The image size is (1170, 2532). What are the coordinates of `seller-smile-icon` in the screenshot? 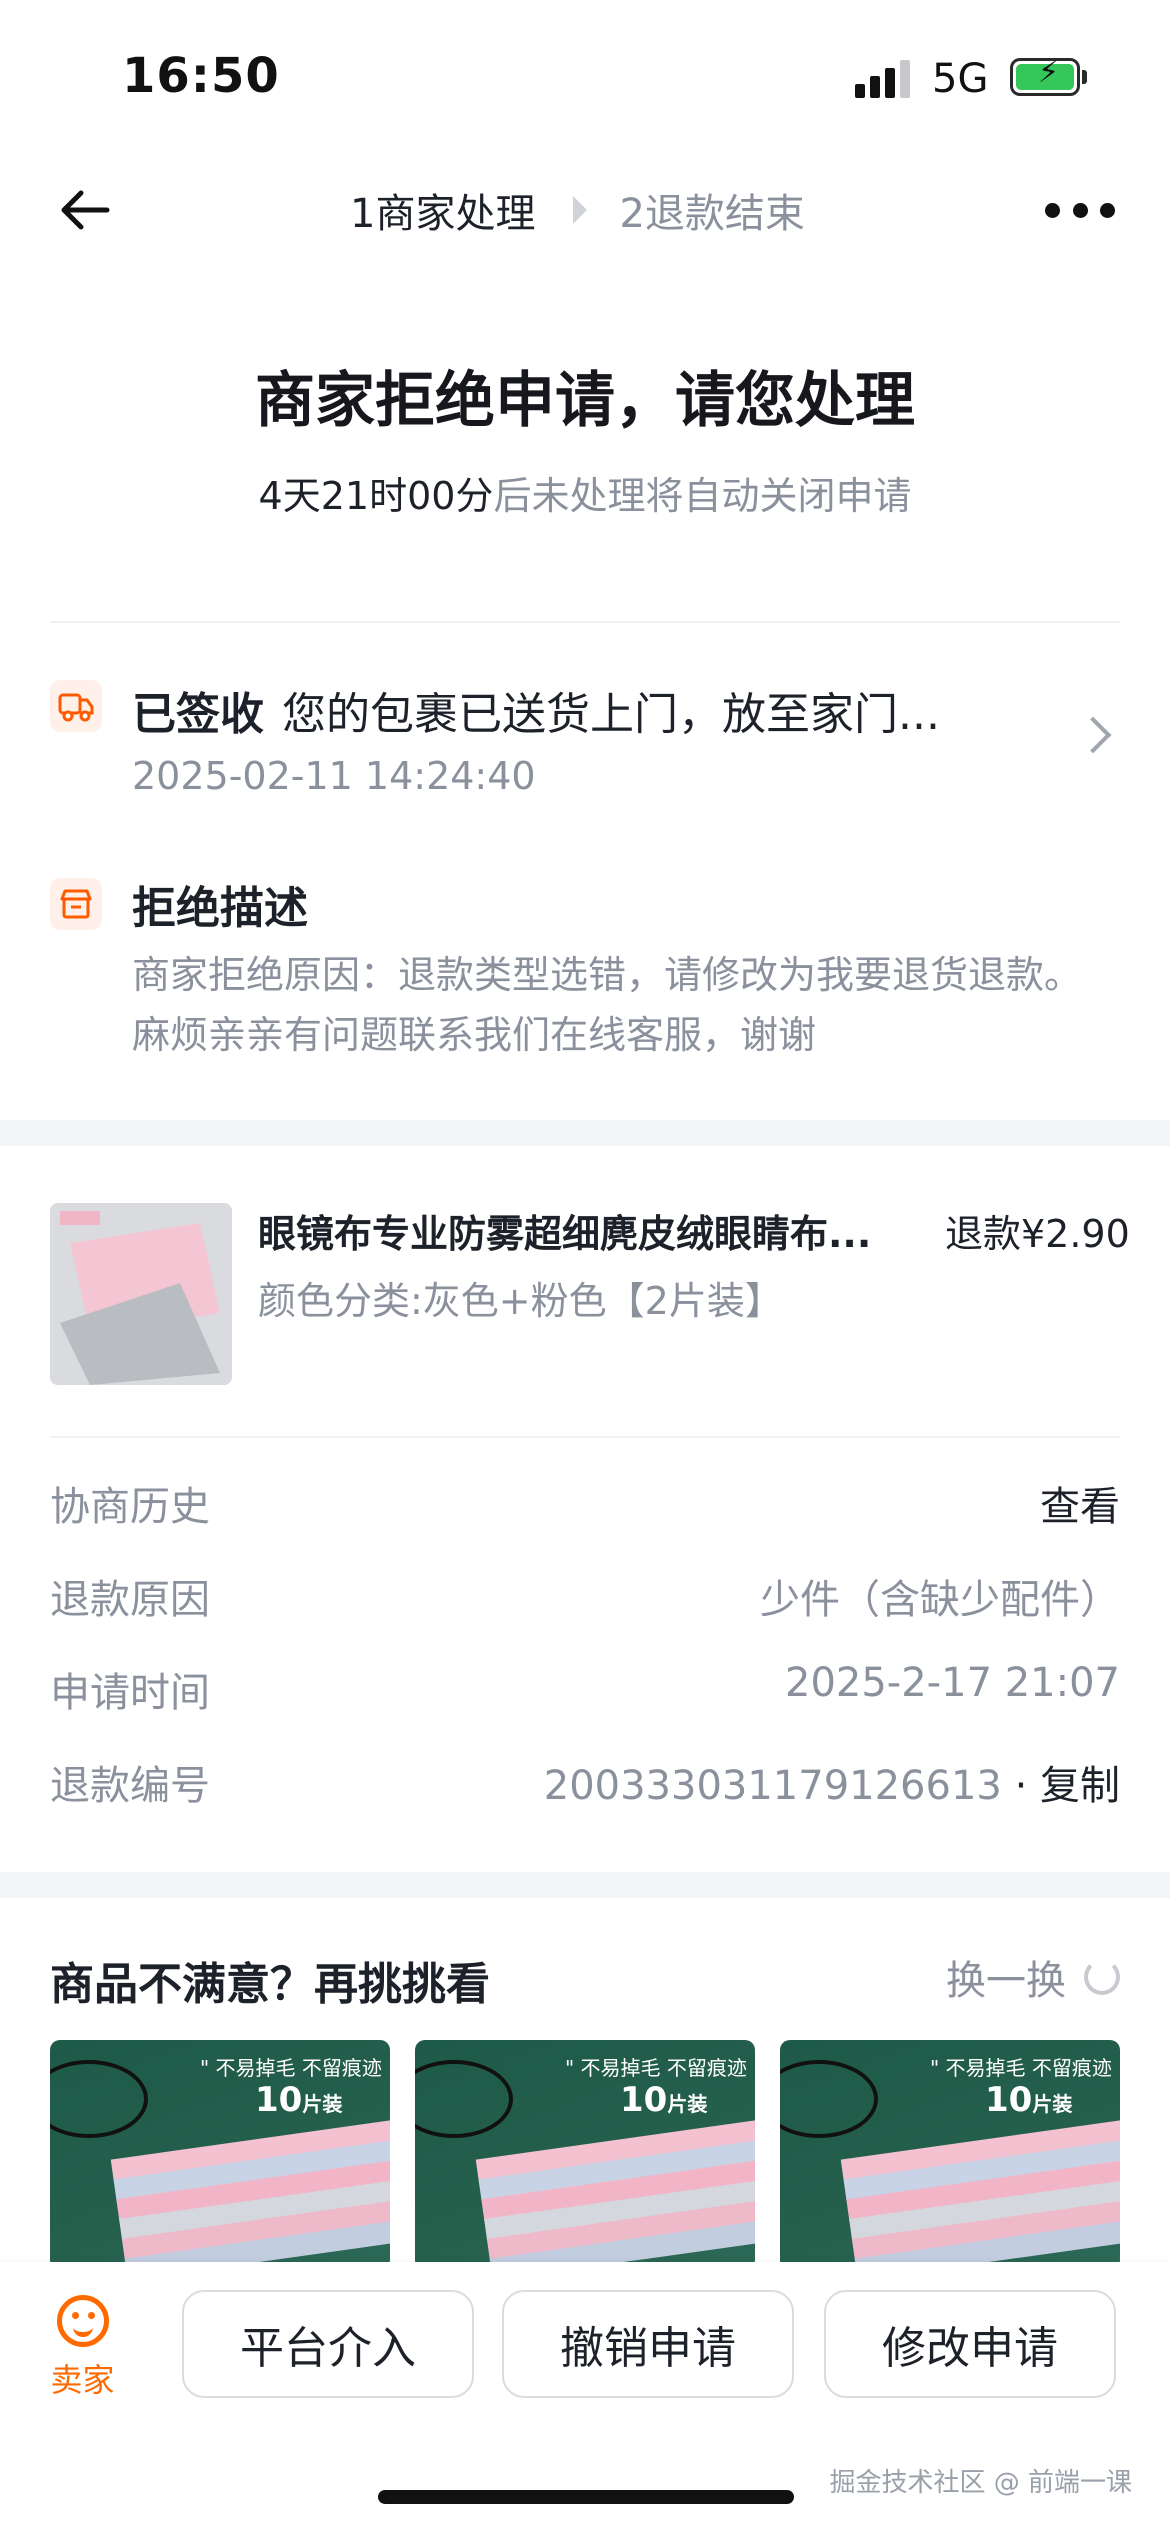 It's located at (82, 2321).